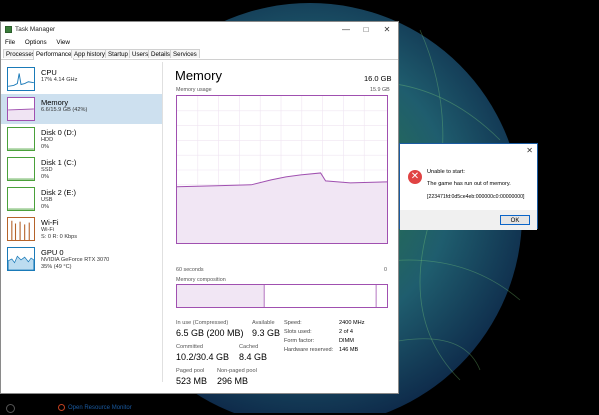 The width and height of the screenshot is (599, 415). Describe the element at coordinates (50, 222) in the screenshot. I see `sidebar-item-name: Wi-Fi` at that location.